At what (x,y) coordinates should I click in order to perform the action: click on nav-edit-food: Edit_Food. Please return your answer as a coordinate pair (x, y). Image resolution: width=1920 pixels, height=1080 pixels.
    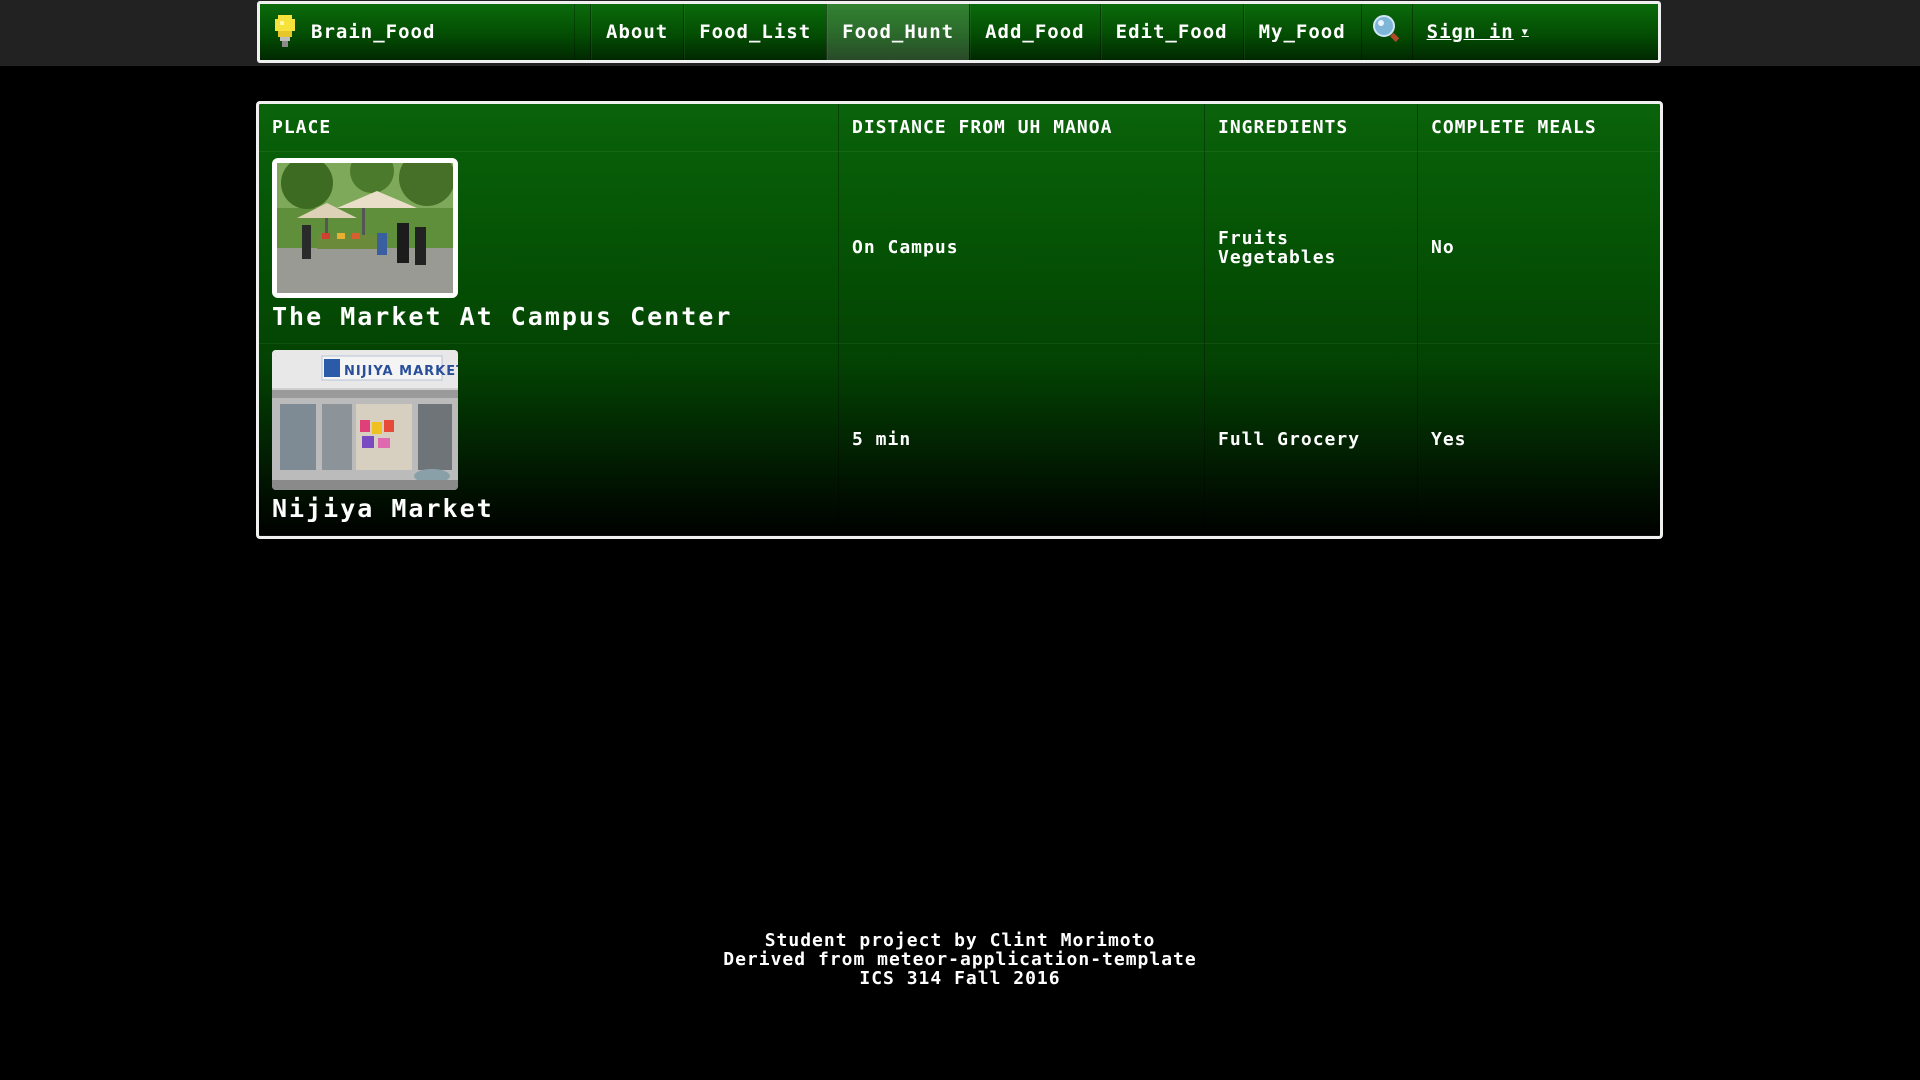
    Looking at the image, I should click on (1171, 32).